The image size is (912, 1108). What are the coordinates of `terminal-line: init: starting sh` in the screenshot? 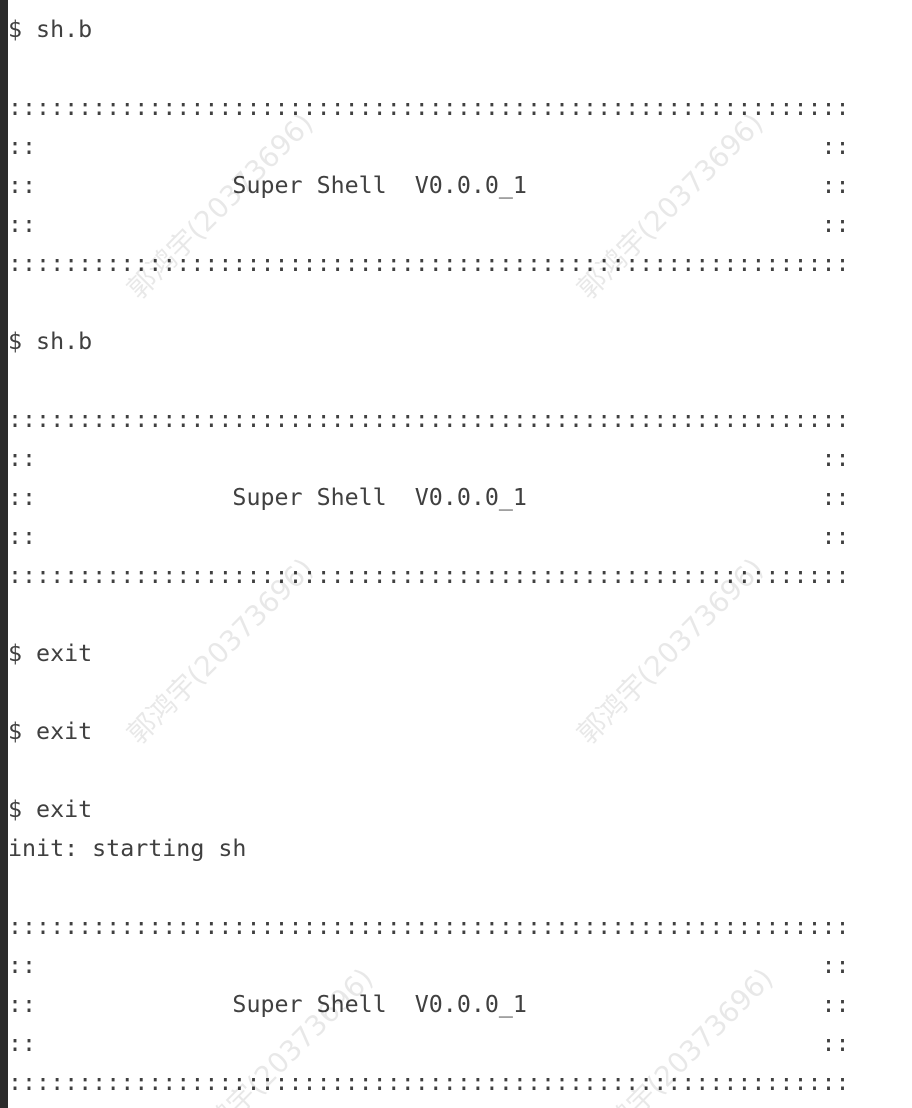 It's located at (127, 848).